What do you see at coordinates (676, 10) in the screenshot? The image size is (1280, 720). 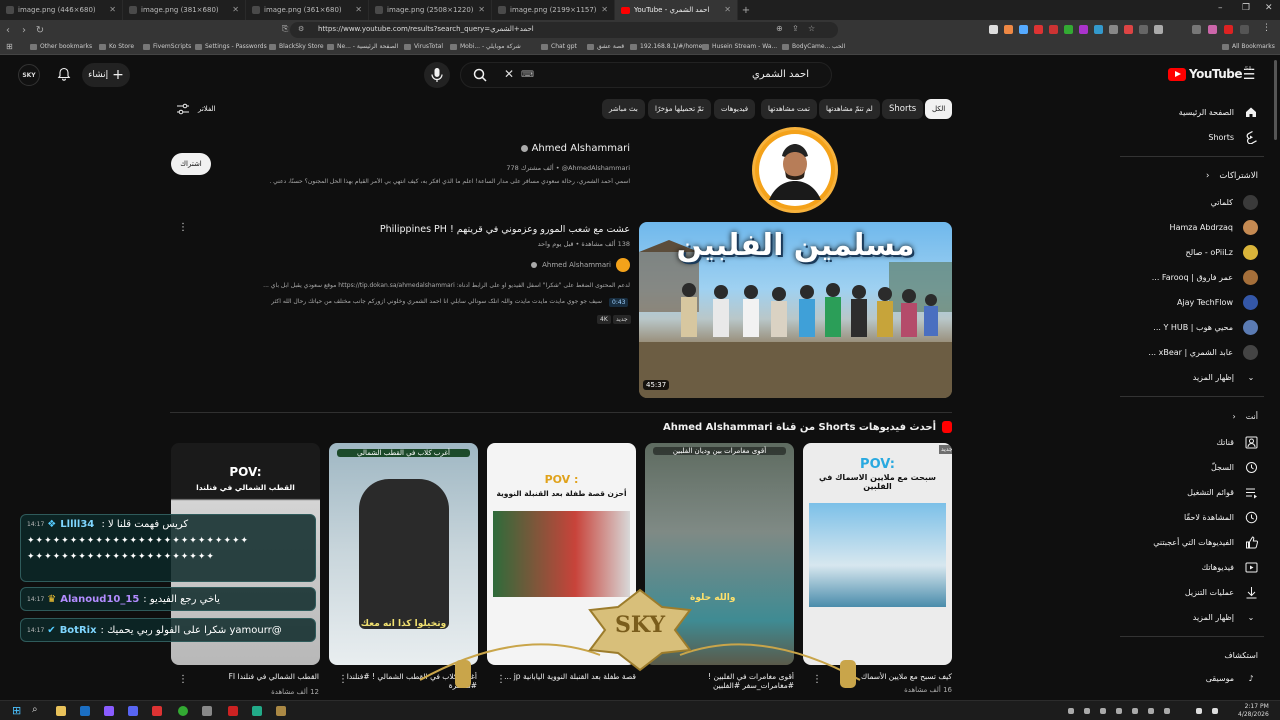 I see `browser-tab-active: YouTube - احمد الشمري ✕` at bounding box center [676, 10].